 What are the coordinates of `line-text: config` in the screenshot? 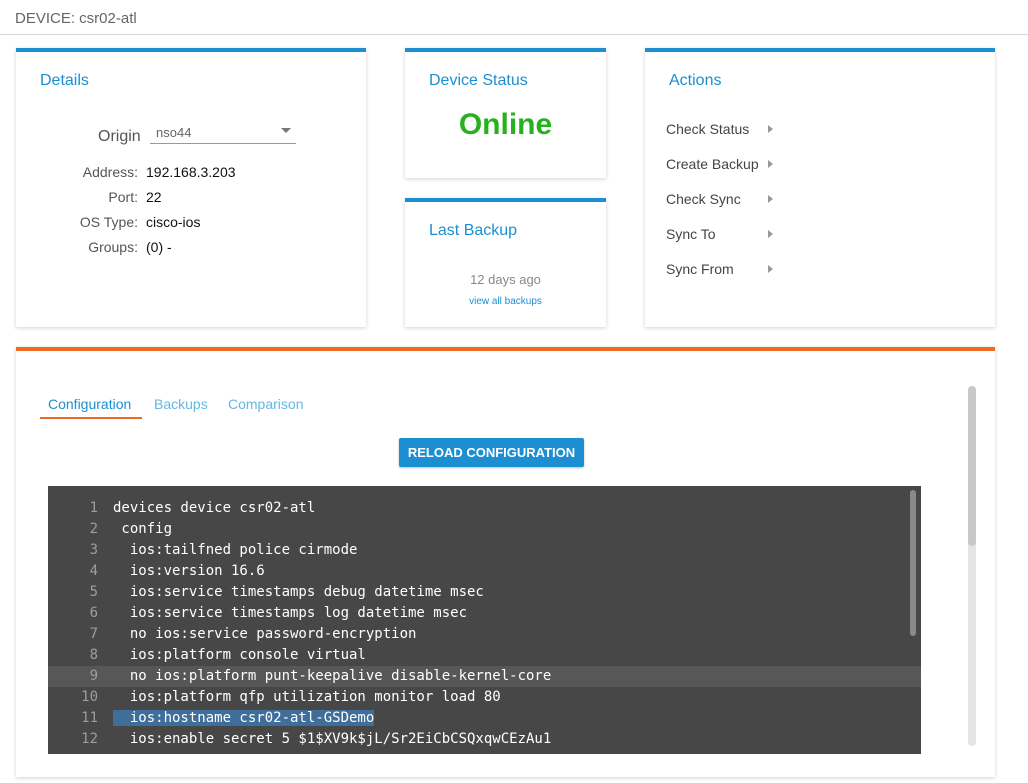 It's located at (143, 529).